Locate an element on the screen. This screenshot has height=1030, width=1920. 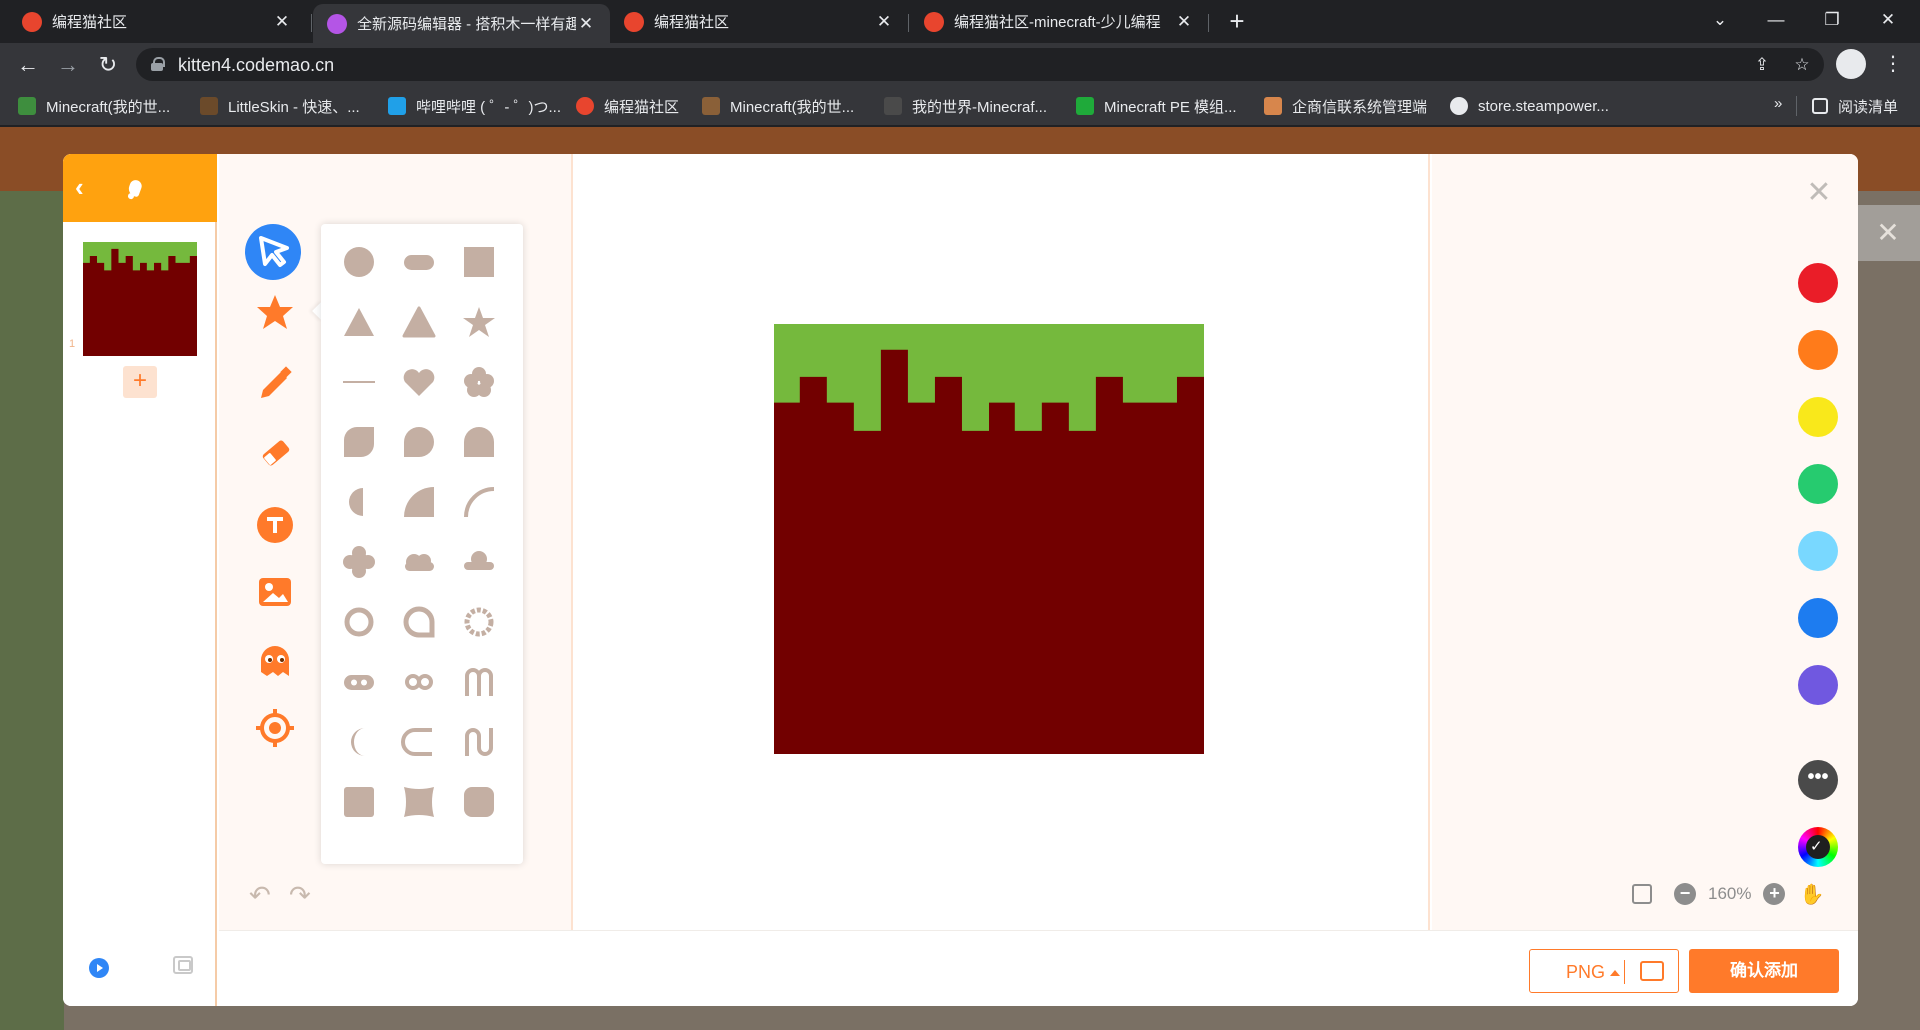
more-colors-button: ••• is located at coordinates (1818, 780).